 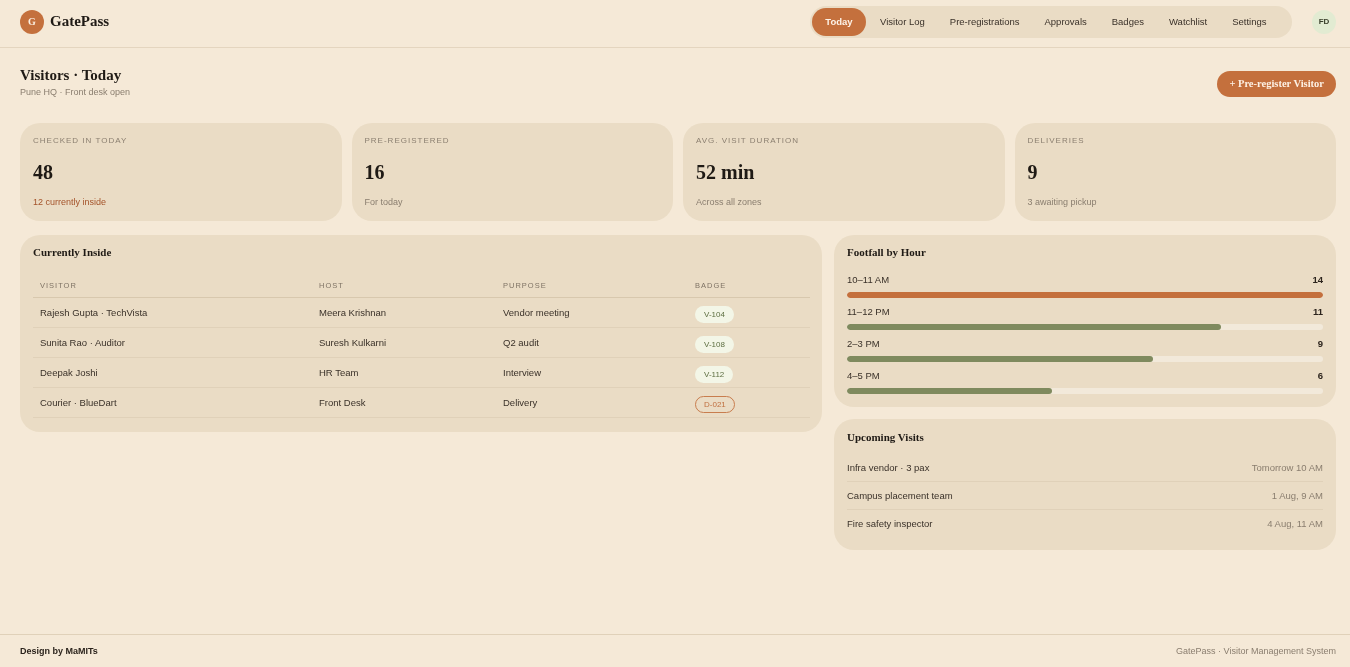 I want to click on page-title: Visitors · Today, so click(x=71, y=75).